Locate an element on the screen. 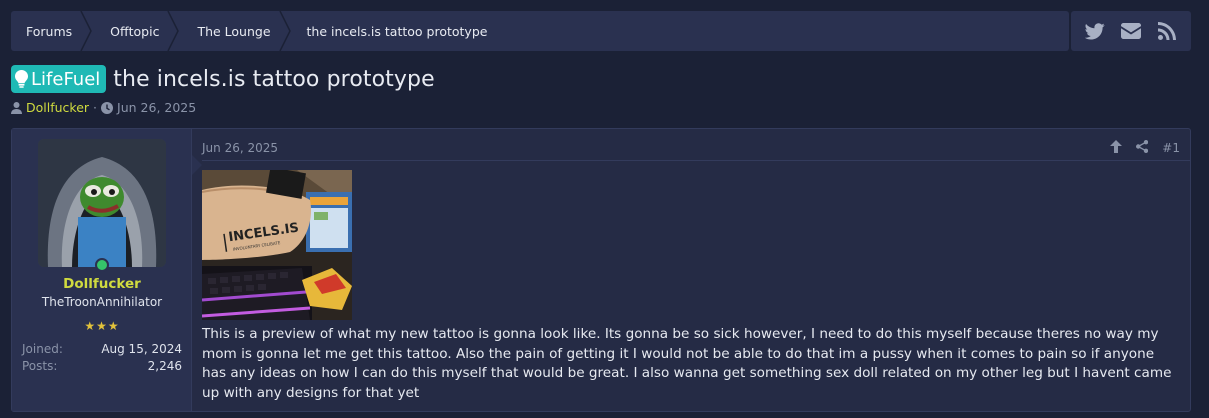  user-joined-stat: Joined: Aug 15, 2024 is located at coordinates (102, 349).